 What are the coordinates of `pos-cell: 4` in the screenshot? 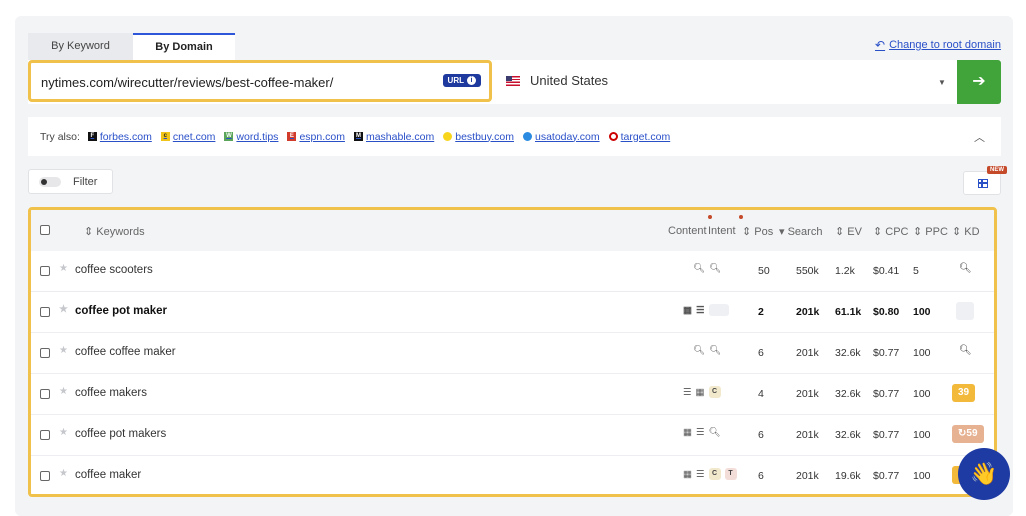 It's located at (761, 394).